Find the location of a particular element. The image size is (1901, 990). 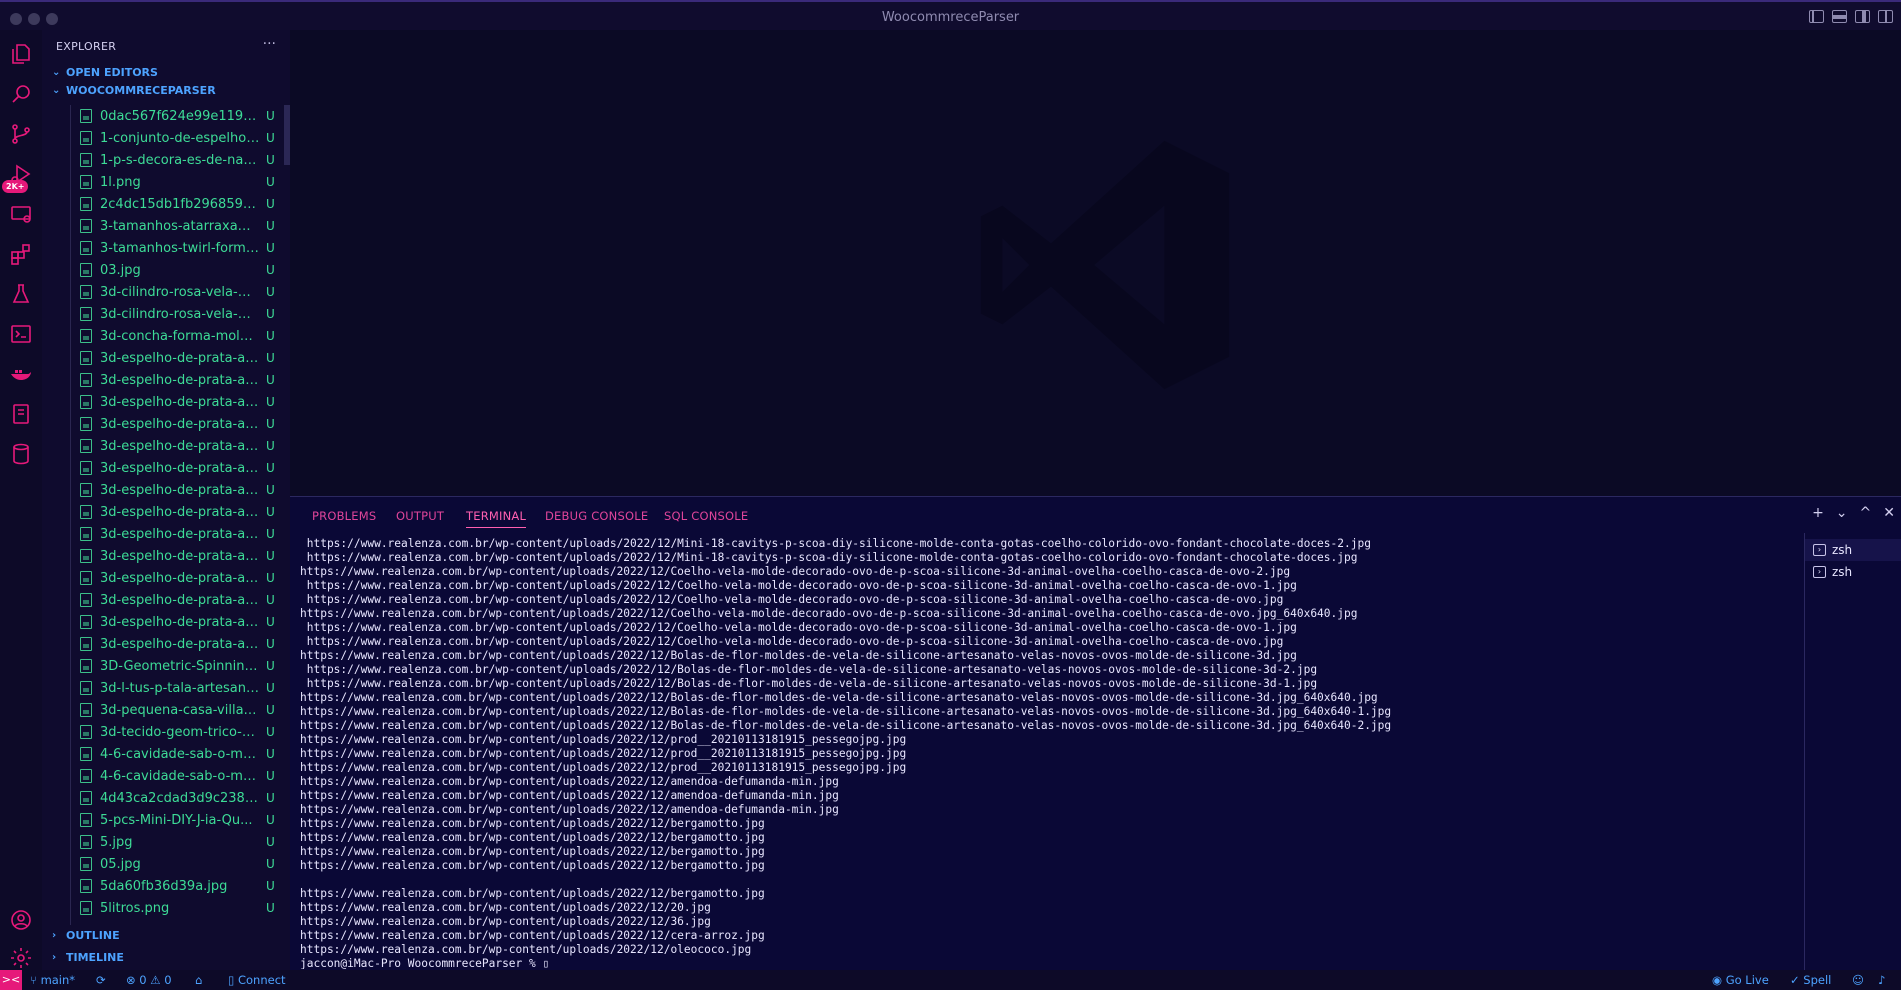

file-item: 3-tamanhos-atarraxame... U is located at coordinates (166, 226).